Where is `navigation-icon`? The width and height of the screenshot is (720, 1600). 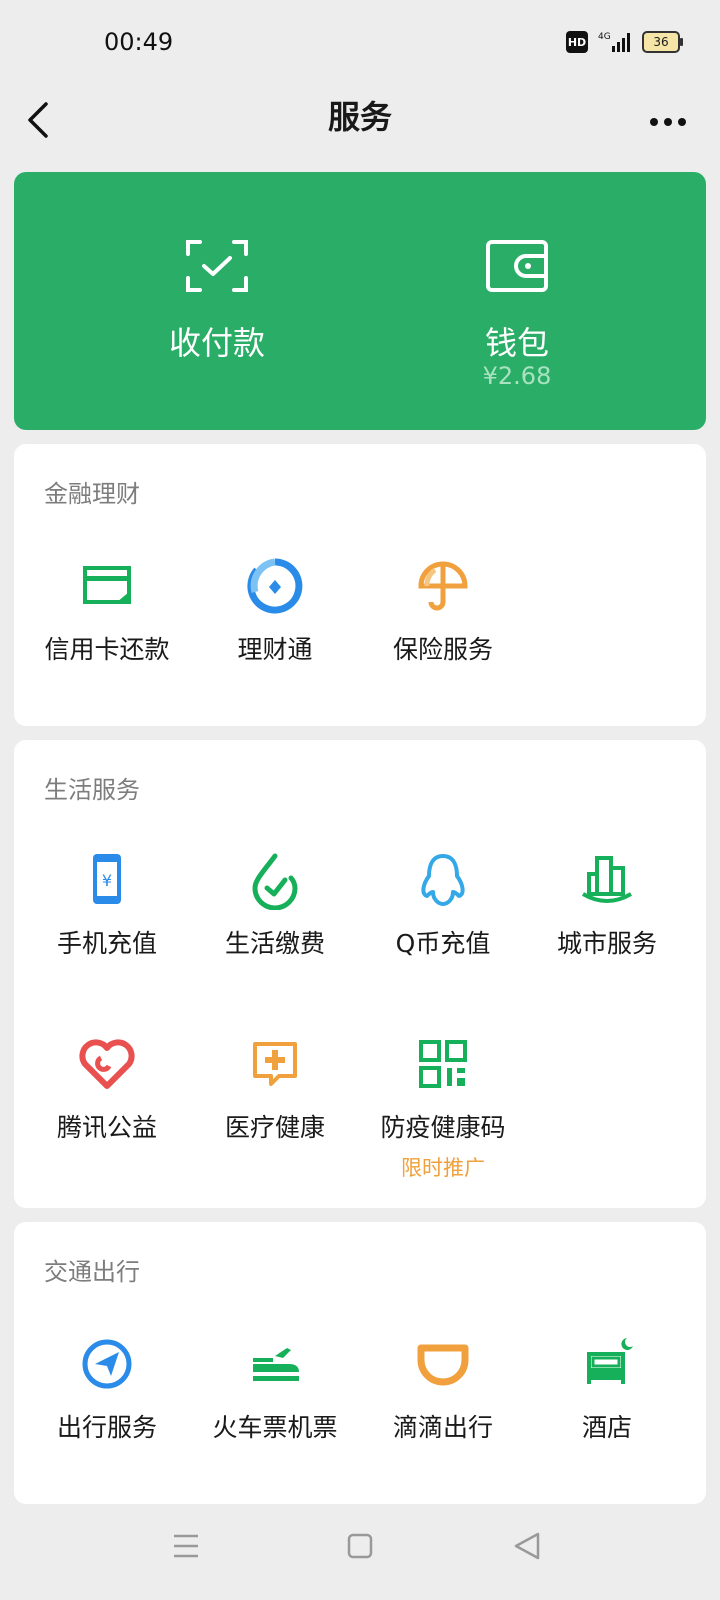
navigation-icon is located at coordinates (107, 1364).